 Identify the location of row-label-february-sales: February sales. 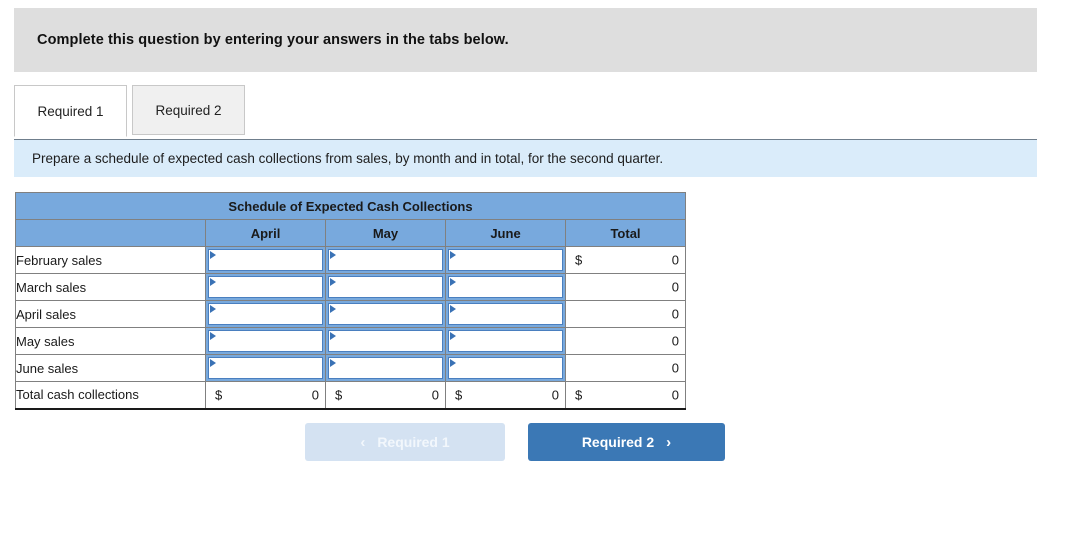
(110, 260).